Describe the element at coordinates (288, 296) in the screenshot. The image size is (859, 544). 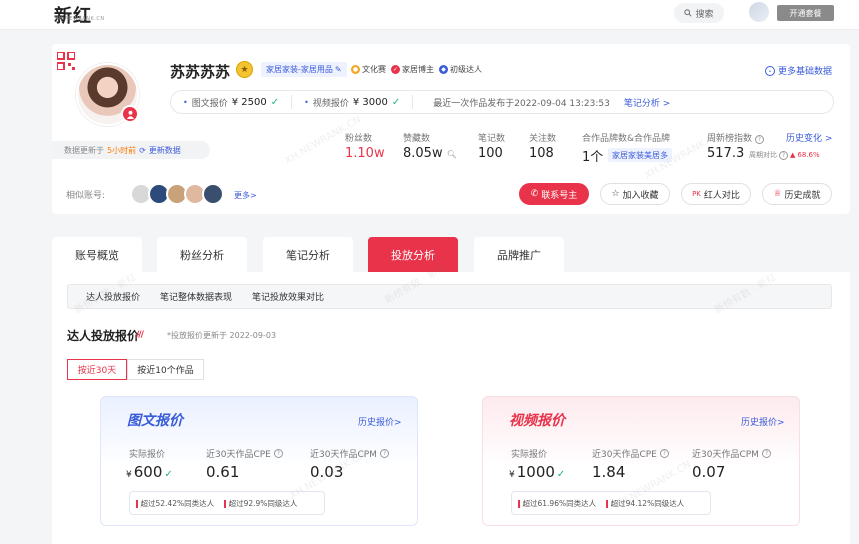
I see `subtab-effect-compare: 笔记投放效果对比` at that location.